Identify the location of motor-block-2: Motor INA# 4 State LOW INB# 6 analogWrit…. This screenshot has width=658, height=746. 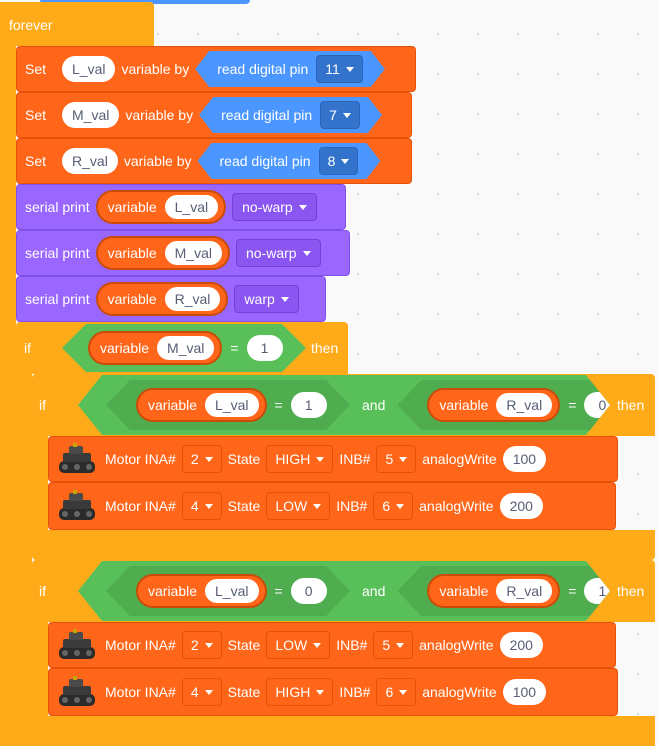
(332, 506).